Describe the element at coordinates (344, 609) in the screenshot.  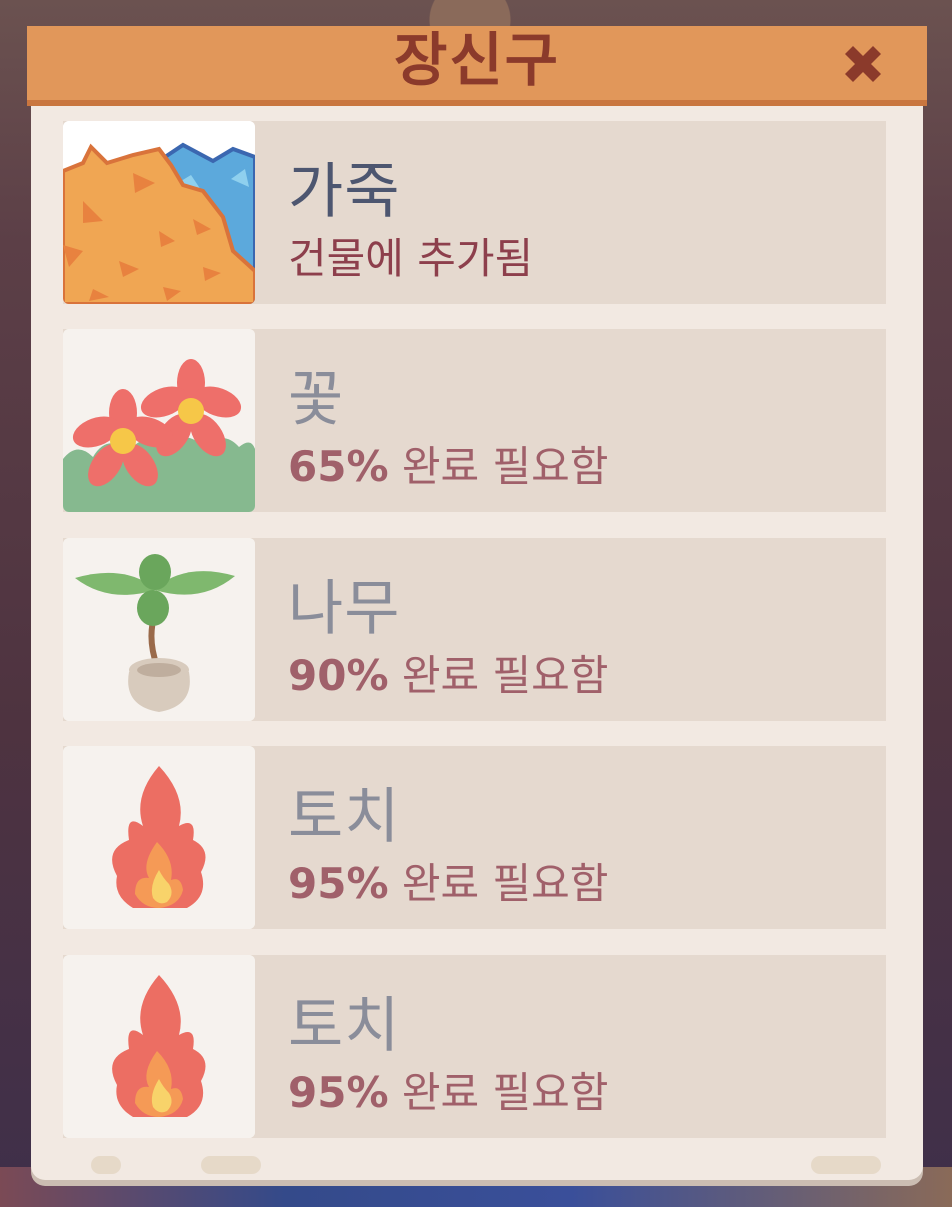
I see `item-name: 나무` at that location.